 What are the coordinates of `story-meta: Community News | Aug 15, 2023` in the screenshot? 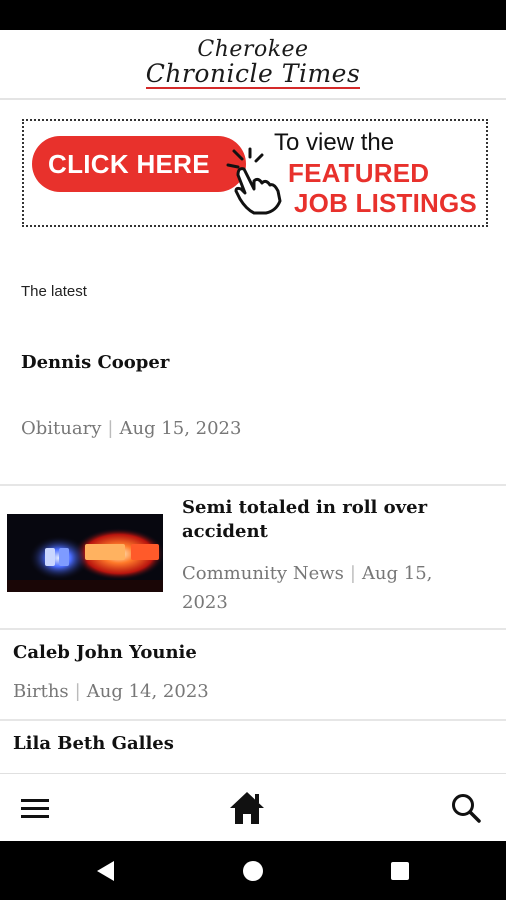 It's located at (332, 588).